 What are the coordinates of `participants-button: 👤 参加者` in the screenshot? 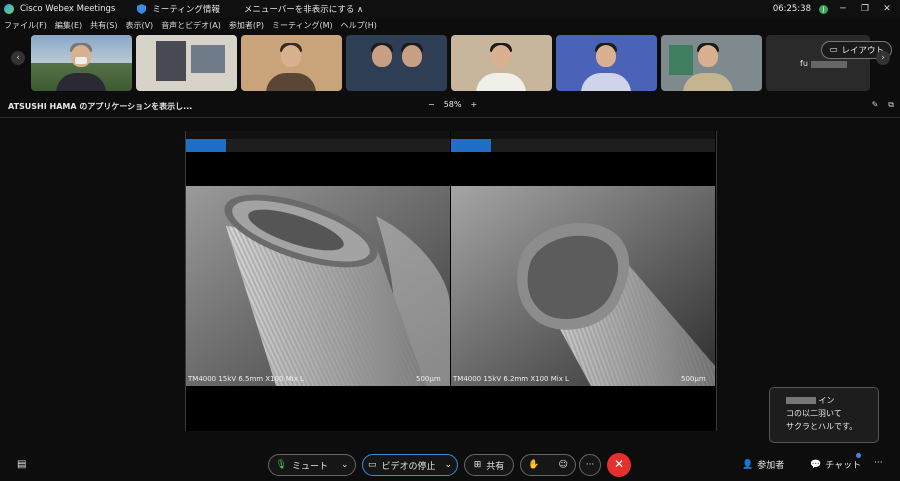 It's located at (763, 465).